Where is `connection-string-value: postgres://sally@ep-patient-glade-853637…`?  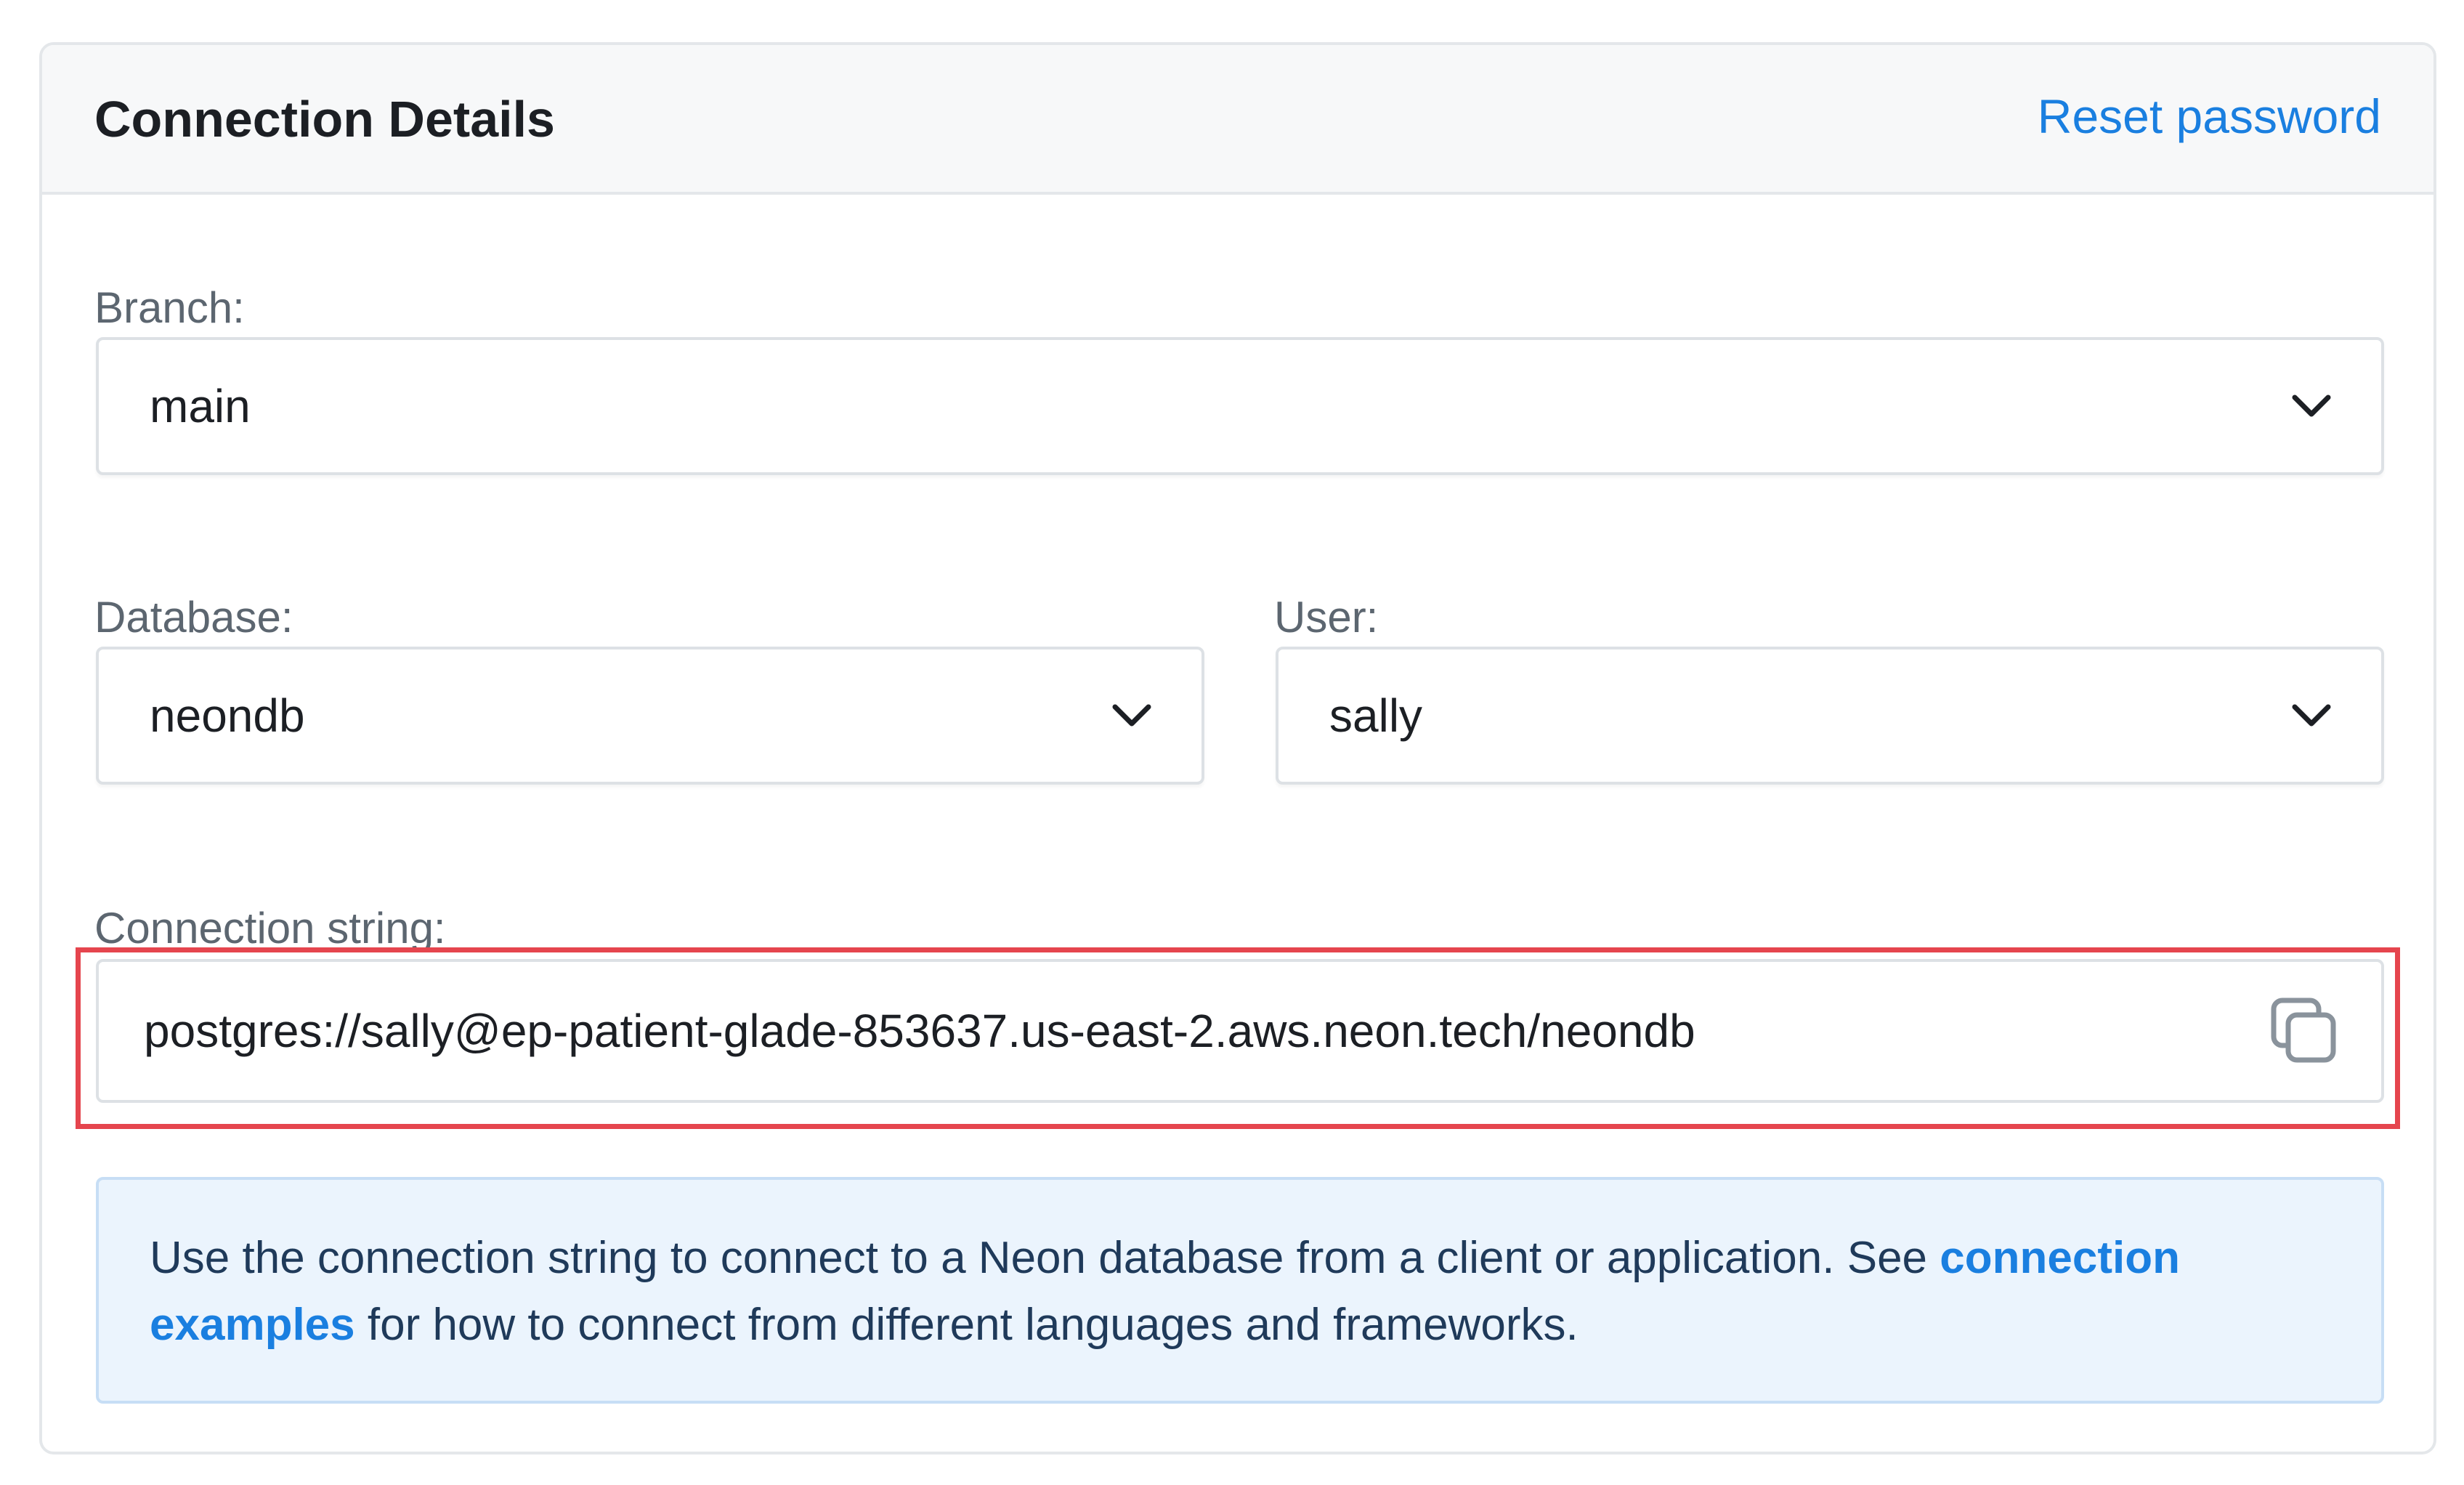
connection-string-value: postgres://sally@ep-patient-glade-853637… is located at coordinates (919, 1031).